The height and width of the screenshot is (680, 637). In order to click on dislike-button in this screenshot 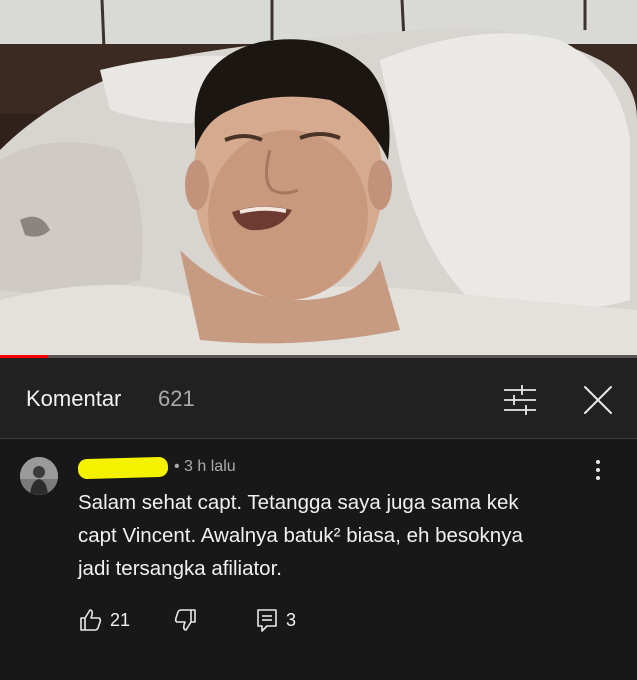, I will do `click(187, 620)`.